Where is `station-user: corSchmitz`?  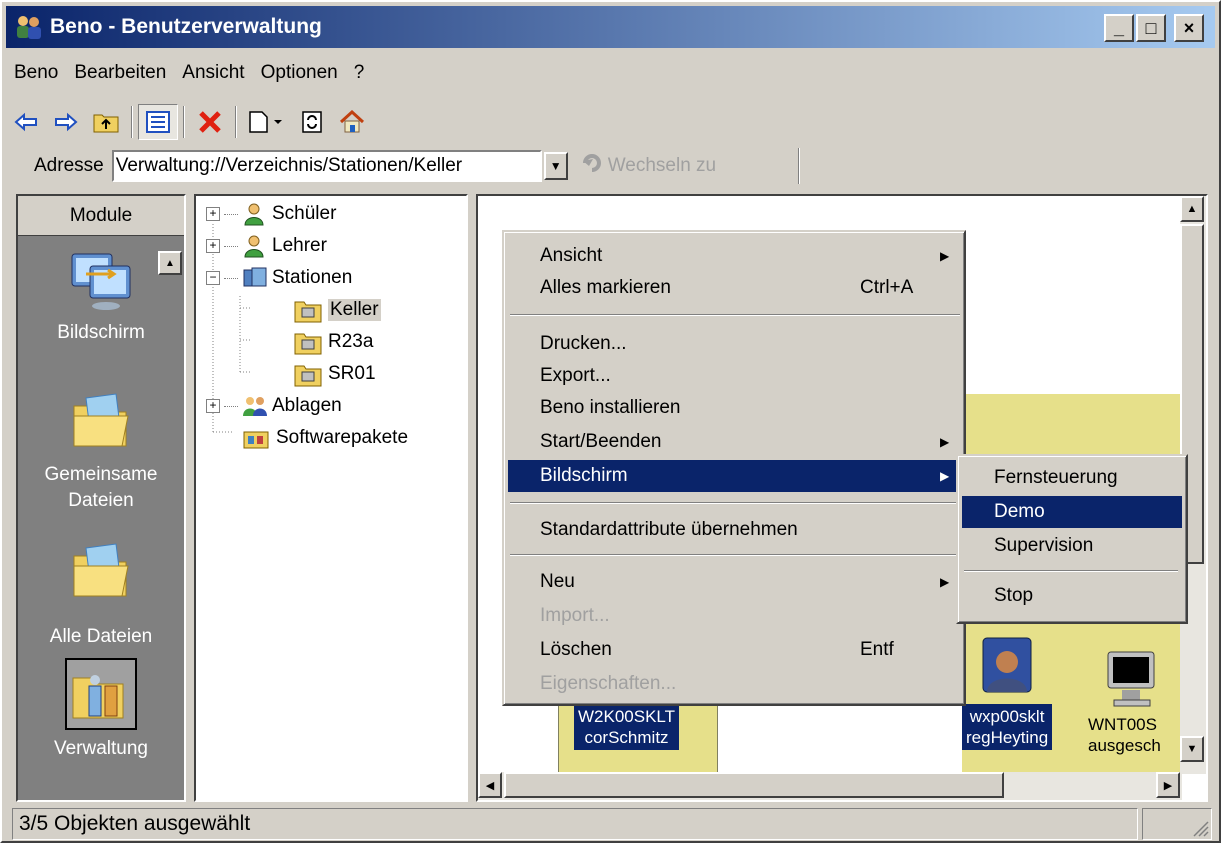 station-user: corSchmitz is located at coordinates (626, 737).